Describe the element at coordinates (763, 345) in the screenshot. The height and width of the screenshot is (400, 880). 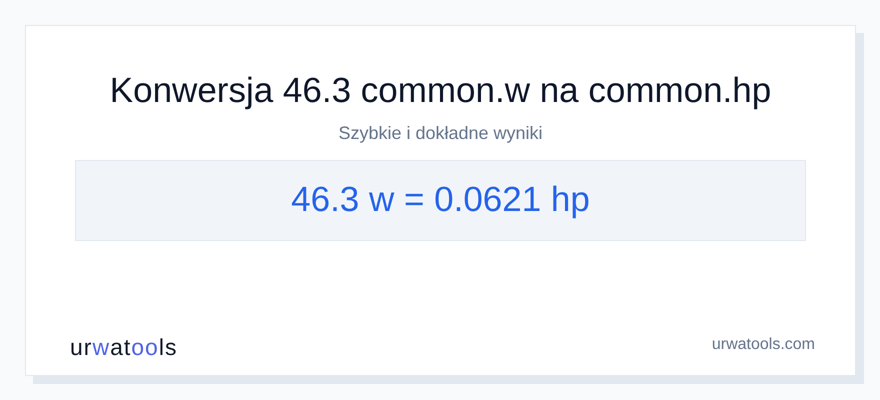
I see `site-link: urwatools.com` at that location.